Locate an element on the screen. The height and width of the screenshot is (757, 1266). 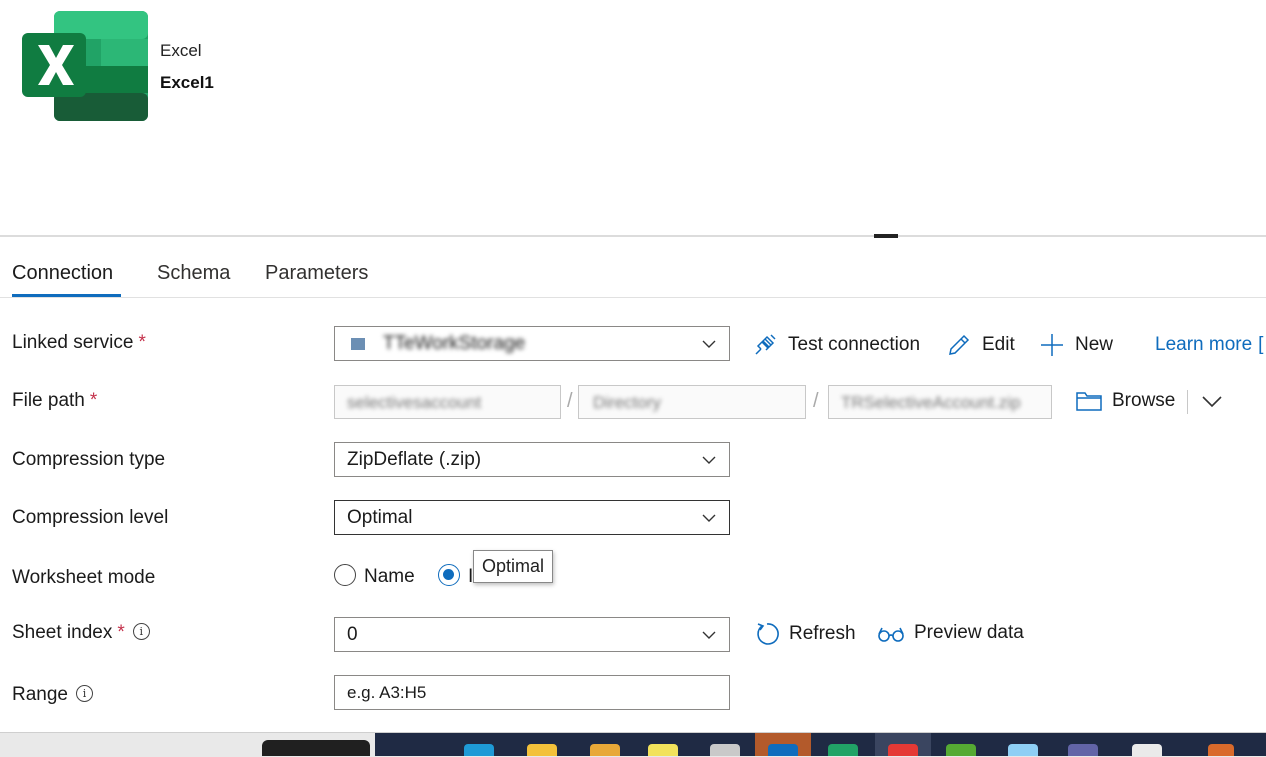
compression-level-dropdown: Optimal is located at coordinates (532, 517).